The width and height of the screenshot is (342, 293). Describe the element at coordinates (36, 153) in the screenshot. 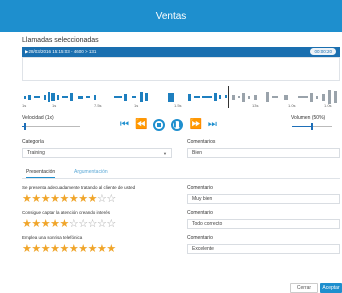

I see `category-value: Training` at that location.